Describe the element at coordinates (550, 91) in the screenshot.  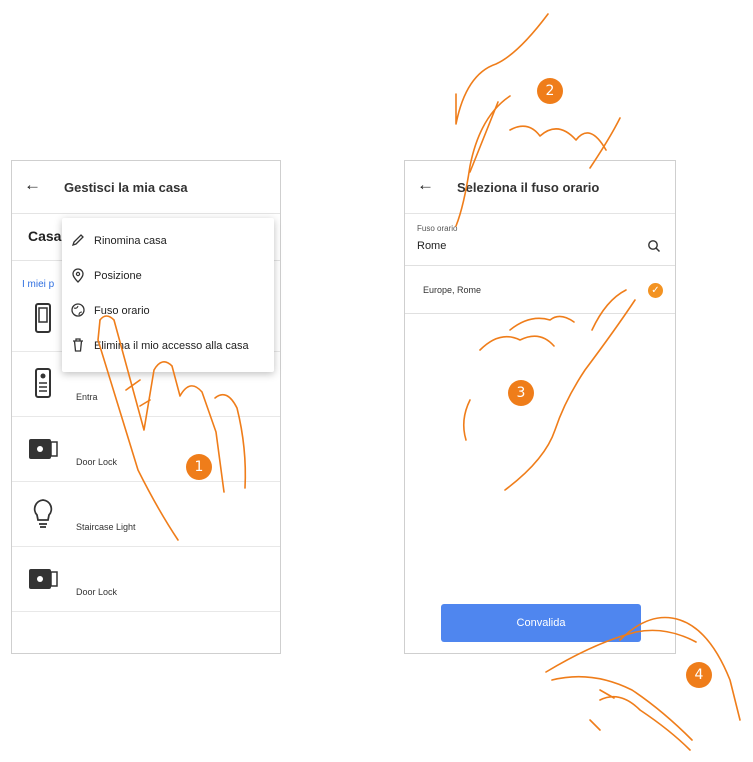
I see `step-badge: 2` at that location.